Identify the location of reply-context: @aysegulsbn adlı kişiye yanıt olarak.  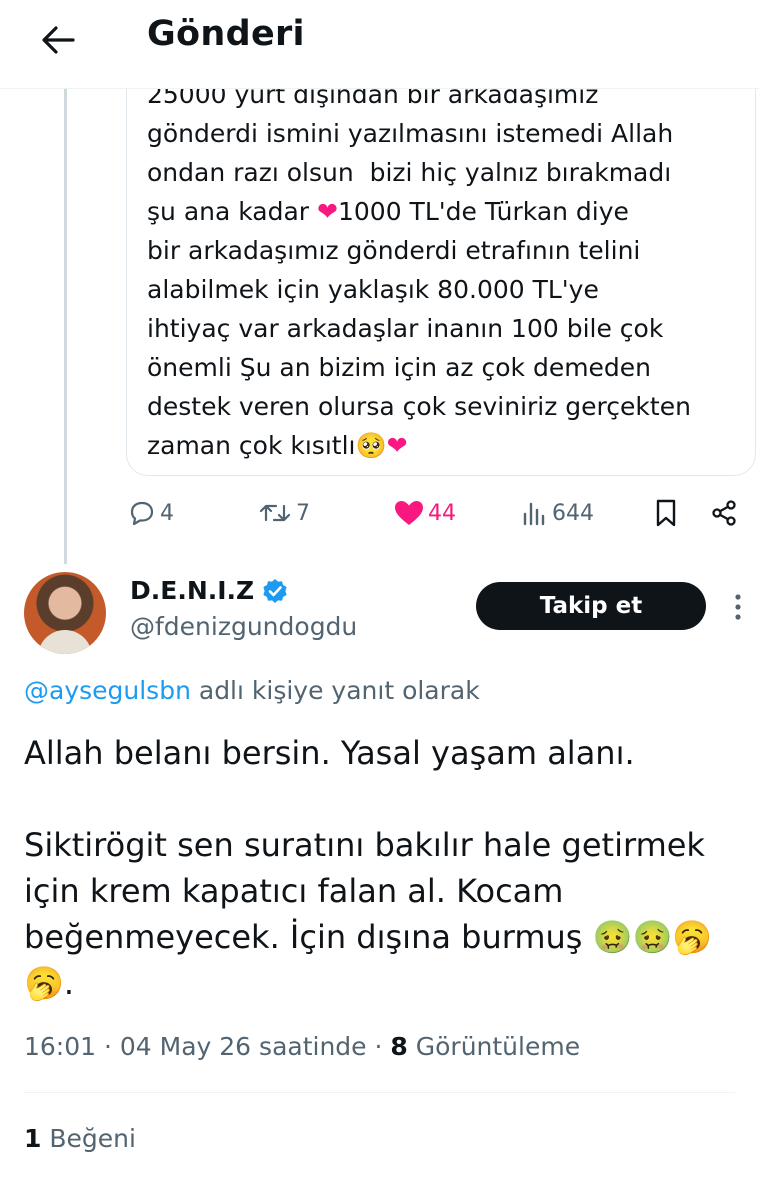
(252, 690).